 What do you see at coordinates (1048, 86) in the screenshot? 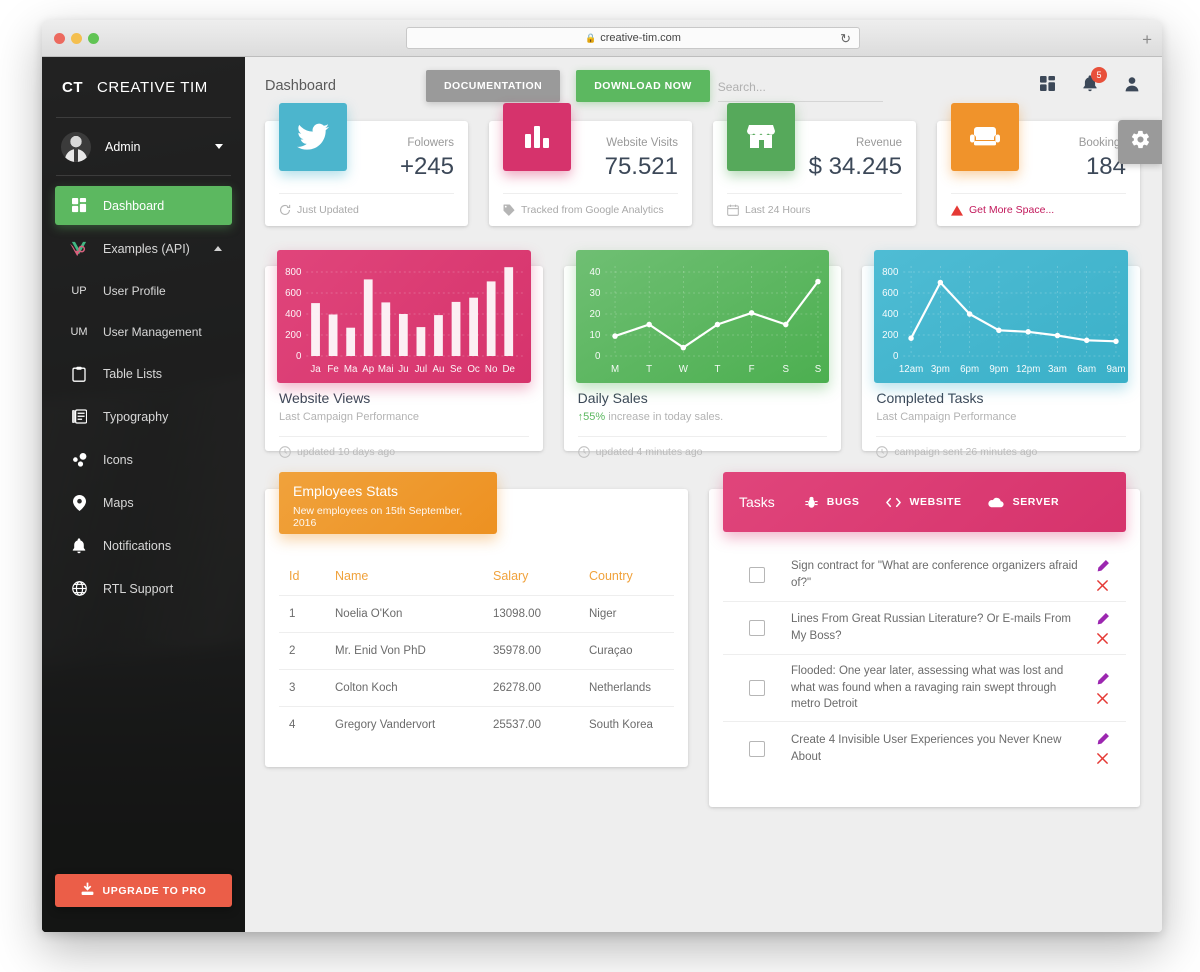
I see `grid-icon` at bounding box center [1048, 86].